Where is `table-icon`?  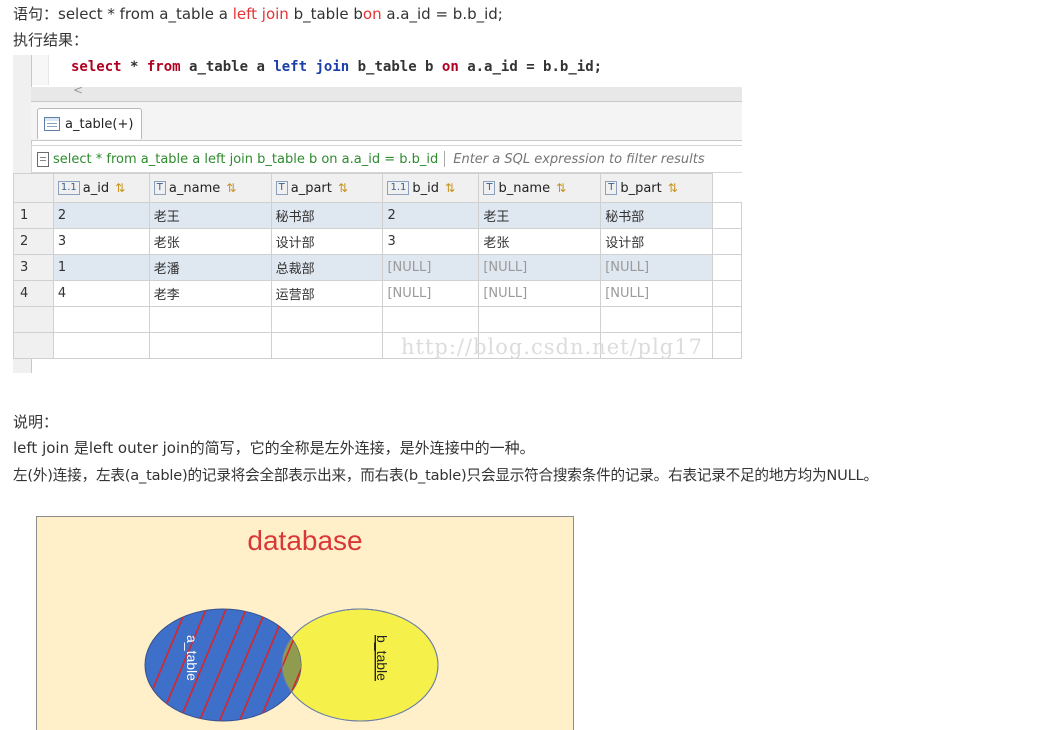 table-icon is located at coordinates (52, 124).